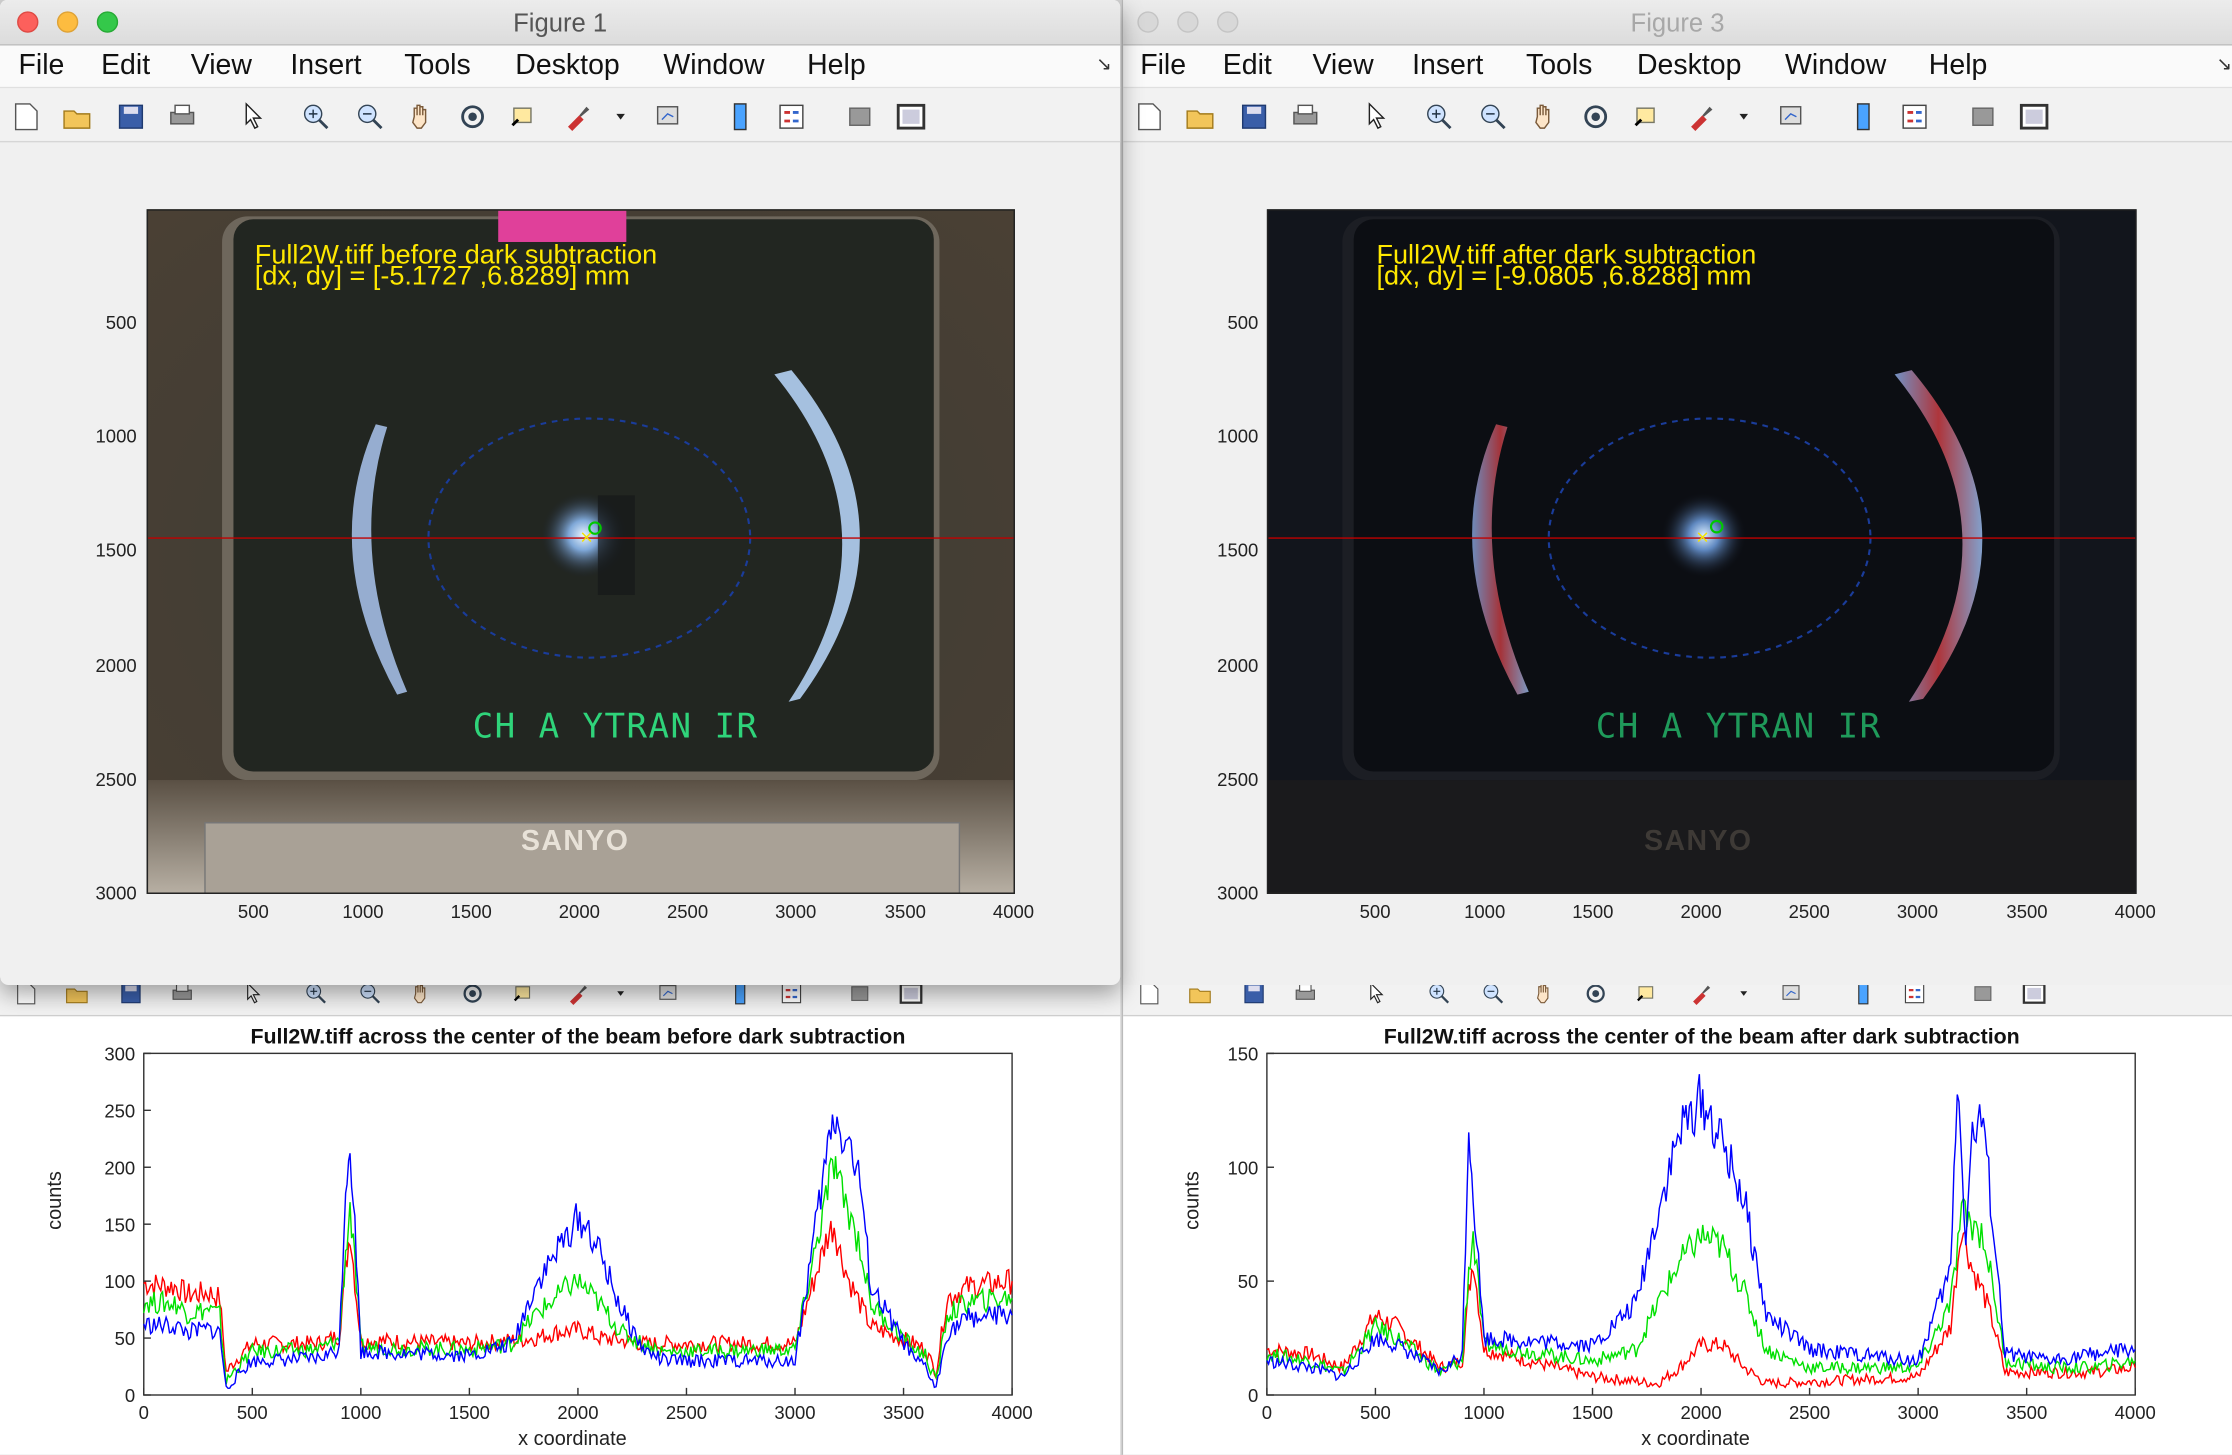 The height and width of the screenshot is (1455, 2232). I want to click on monitor-brand: SANYO, so click(575, 841).